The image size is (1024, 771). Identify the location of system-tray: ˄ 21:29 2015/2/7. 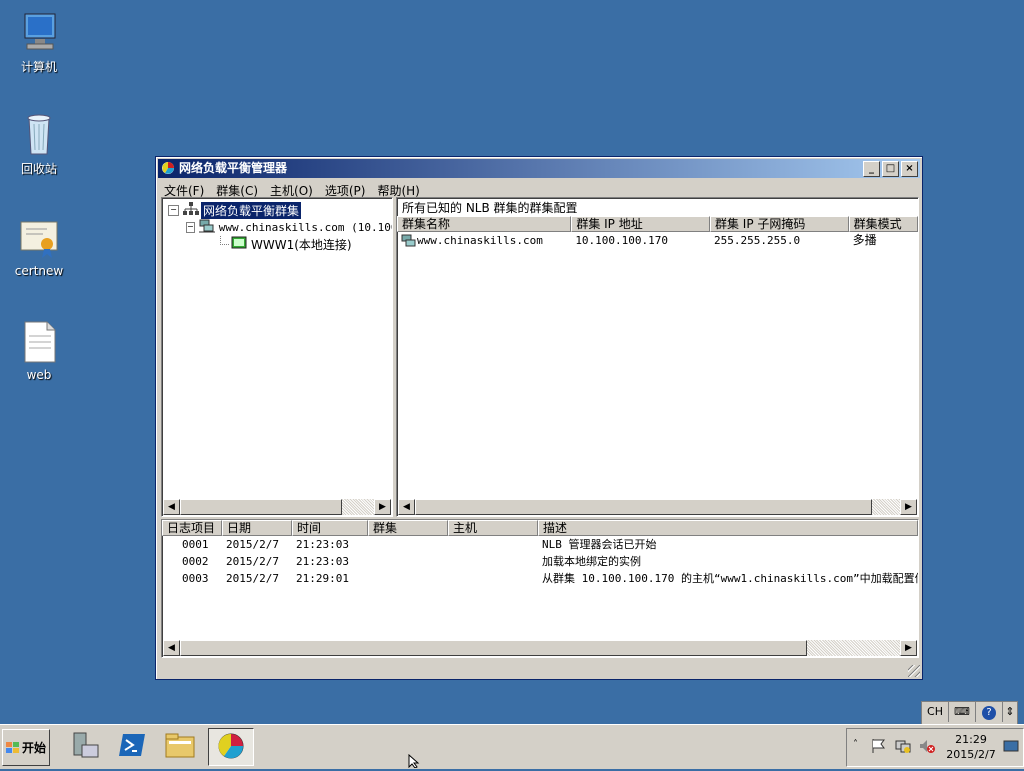
(935, 747).